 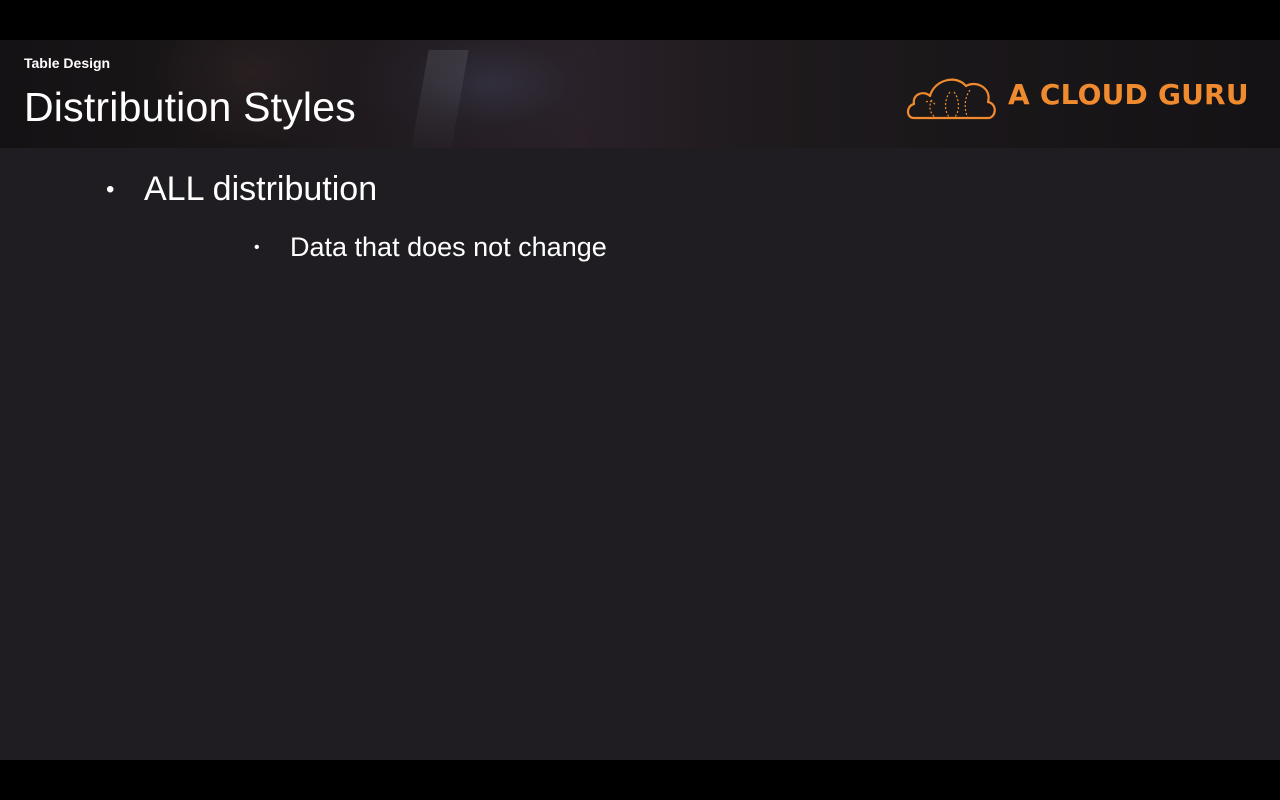 I want to click on sub-bullet-item: • Data that does not change, so click(x=430, y=247).